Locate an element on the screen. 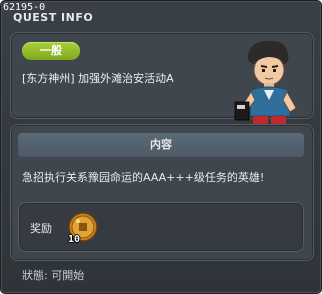 The image size is (322, 294). reward-item-slot: 10 is located at coordinates (83, 227).